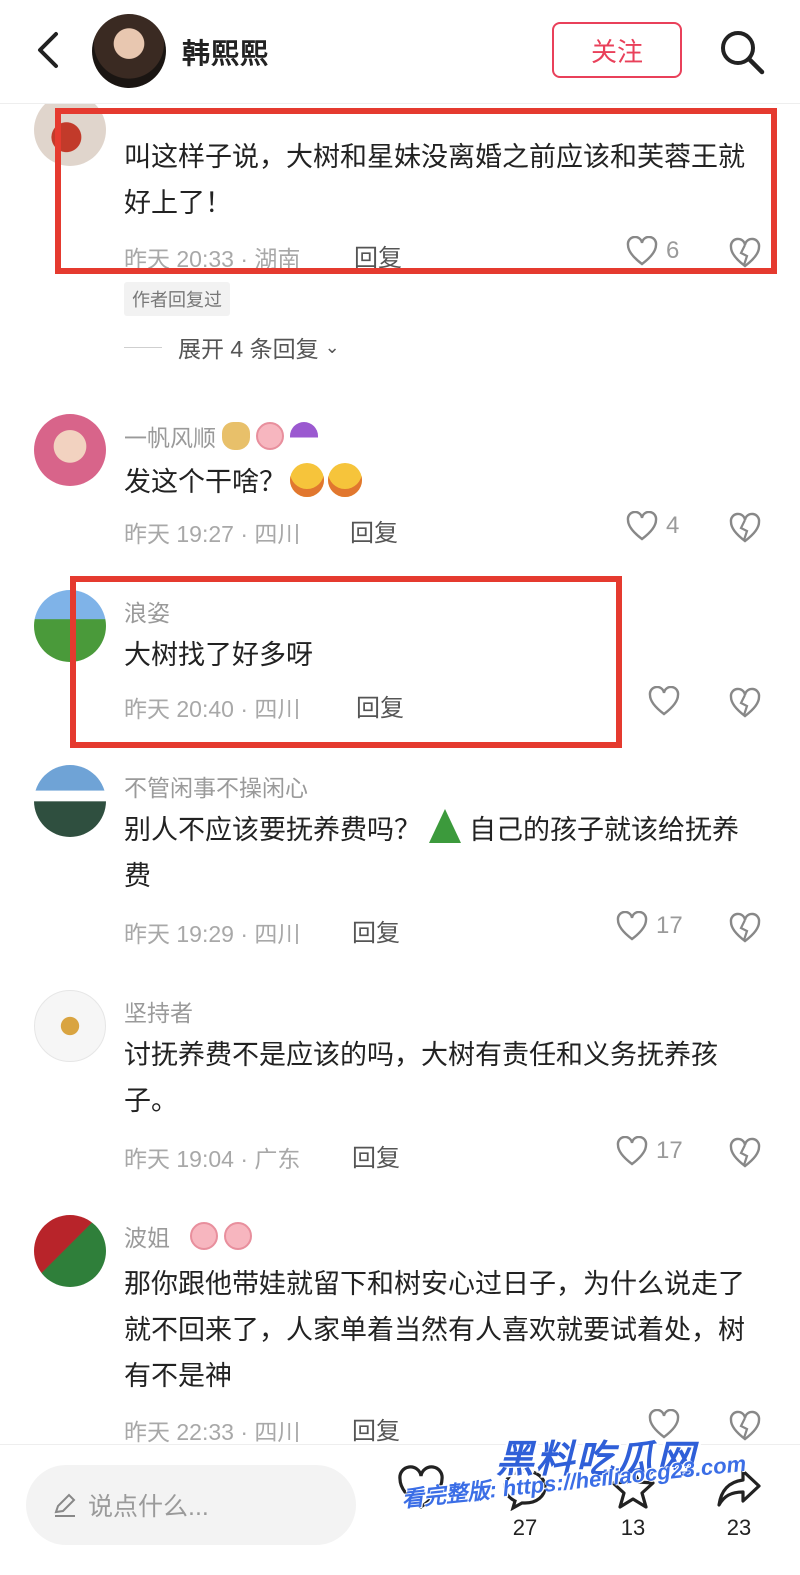 This screenshot has height=1575, width=800. I want to click on comment-count-button: 27, so click(525, 1515).